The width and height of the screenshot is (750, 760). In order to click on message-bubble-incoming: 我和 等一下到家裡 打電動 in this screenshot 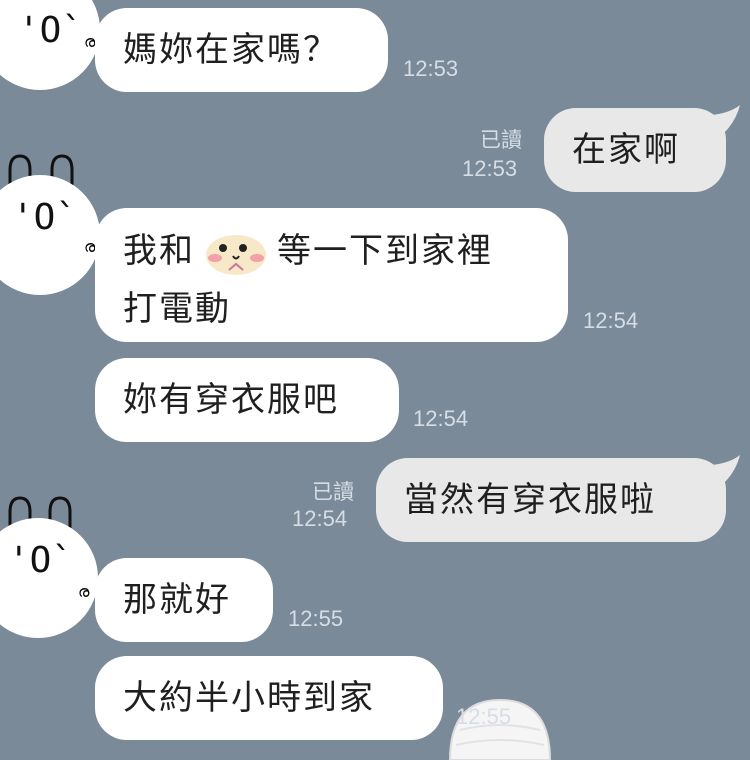, I will do `click(331, 275)`.